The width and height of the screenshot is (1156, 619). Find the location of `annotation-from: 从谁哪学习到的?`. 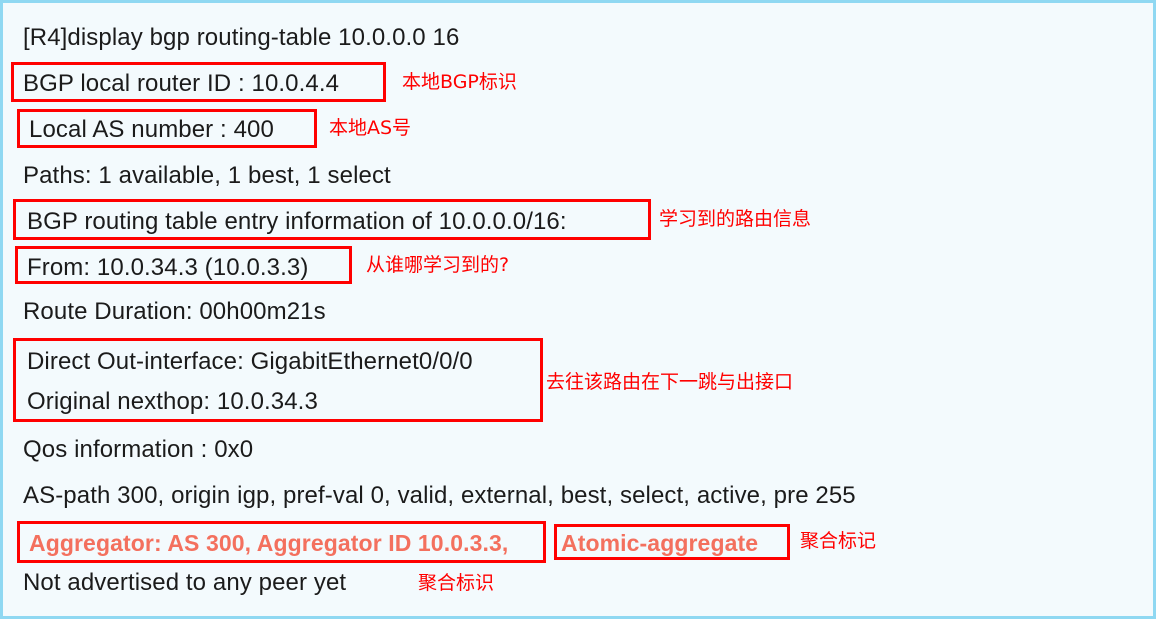

annotation-from: 从谁哪学习到的? is located at coordinates (438, 265).